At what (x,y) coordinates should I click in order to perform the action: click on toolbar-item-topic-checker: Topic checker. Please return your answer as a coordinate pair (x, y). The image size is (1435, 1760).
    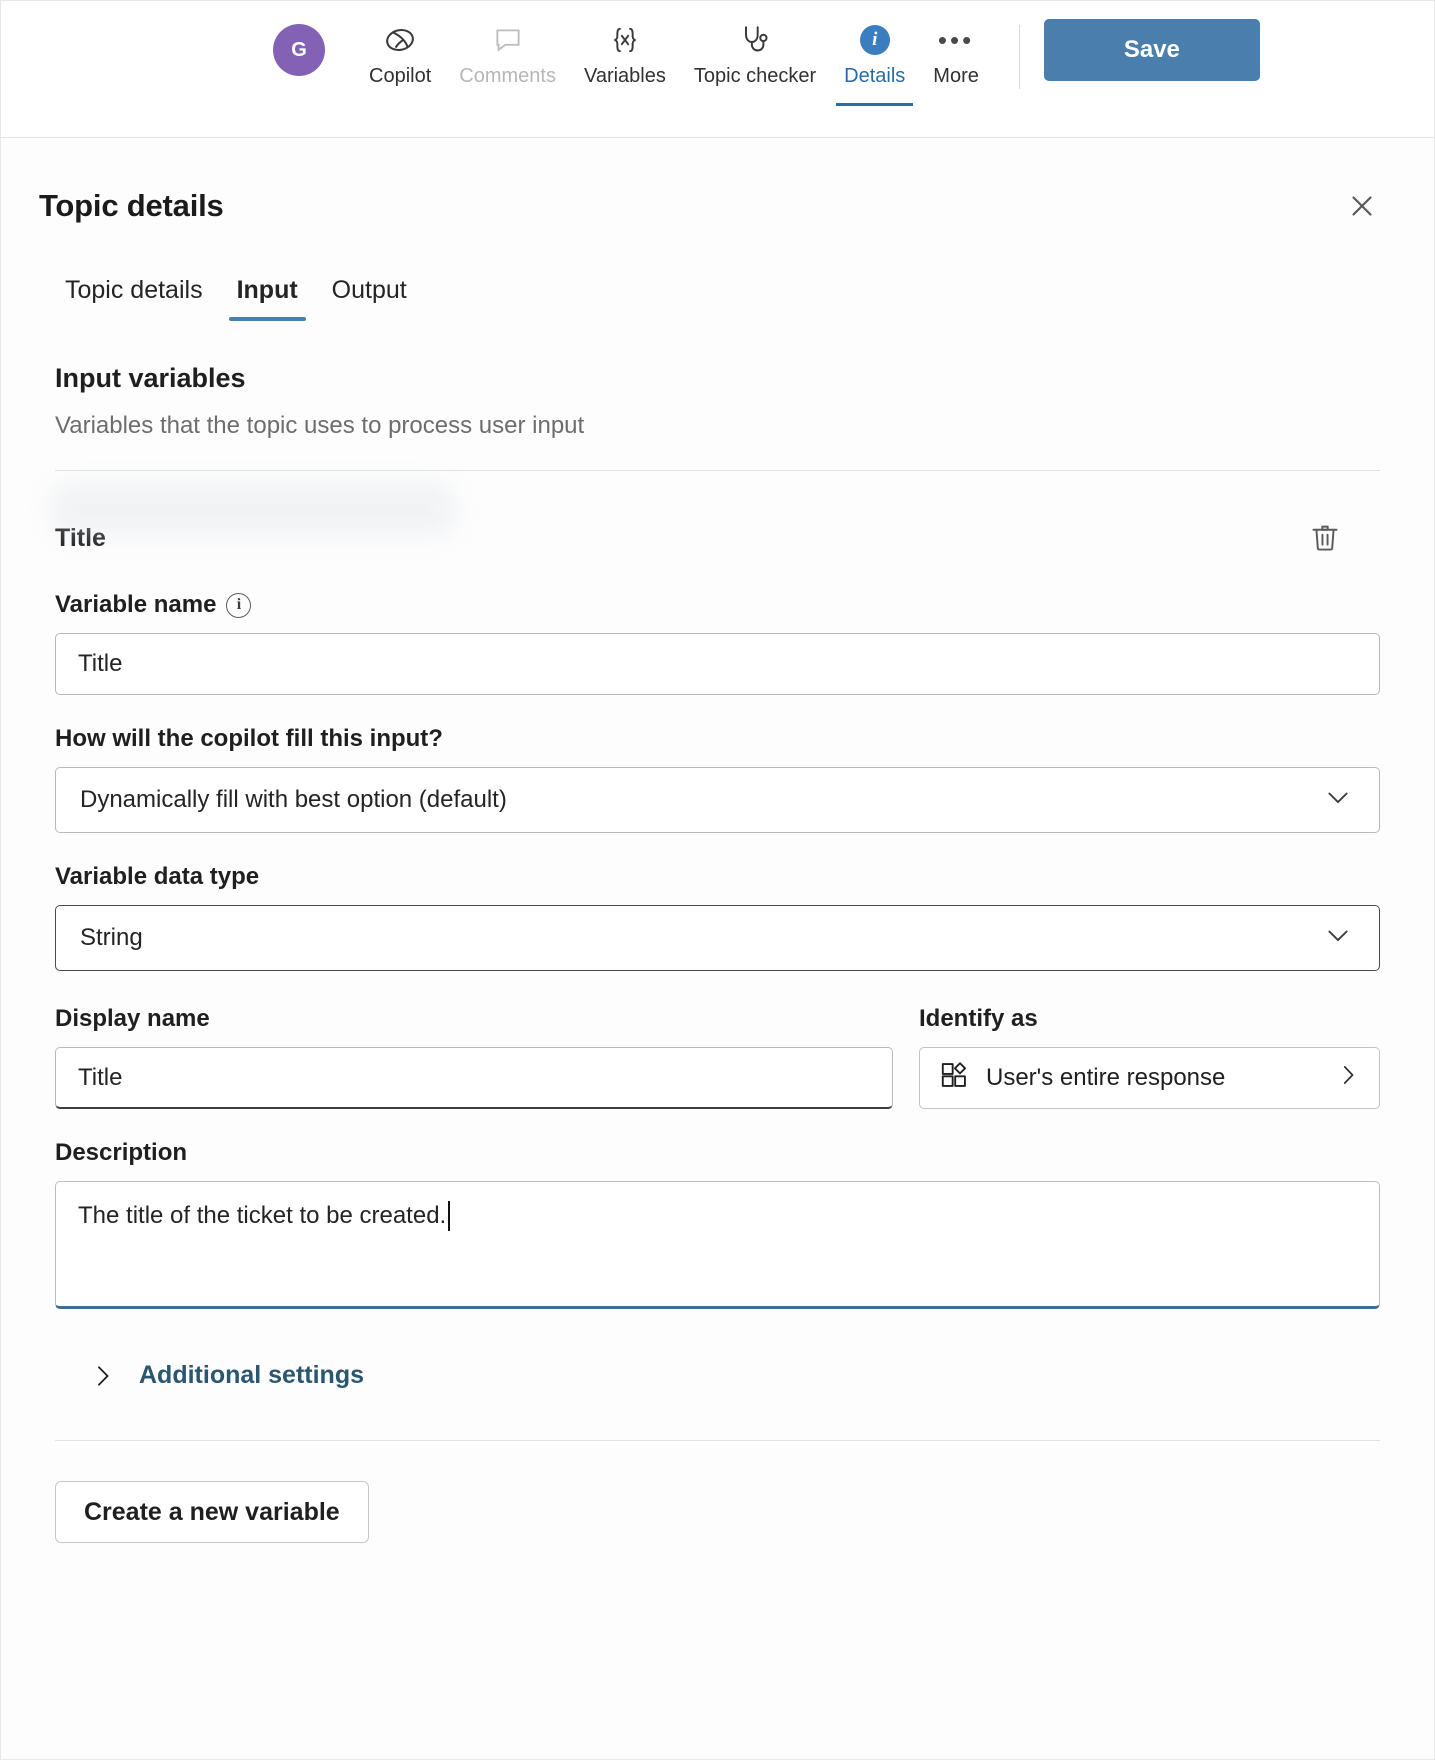
    Looking at the image, I should click on (755, 45).